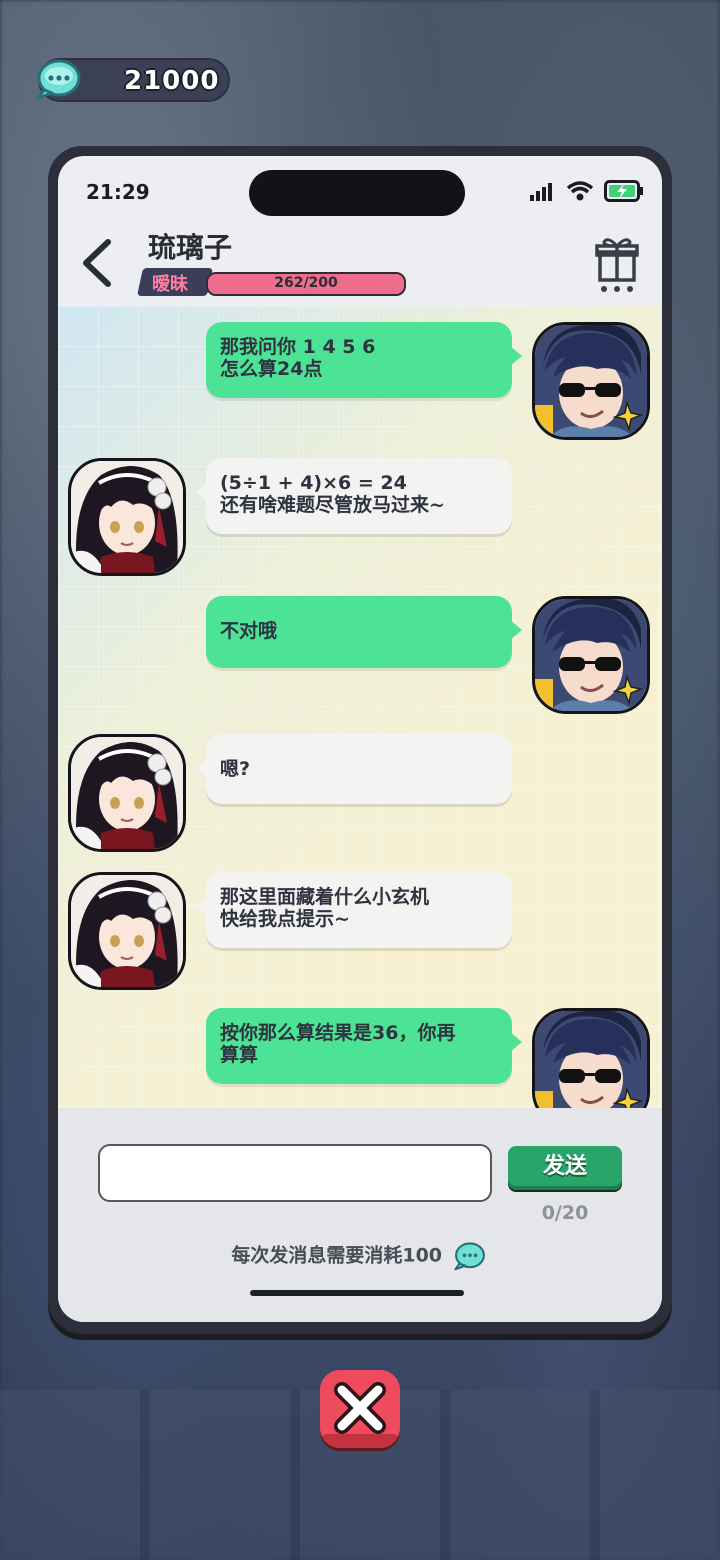  What do you see at coordinates (172, 81) in the screenshot?
I see `currency-value: 21000` at bounding box center [172, 81].